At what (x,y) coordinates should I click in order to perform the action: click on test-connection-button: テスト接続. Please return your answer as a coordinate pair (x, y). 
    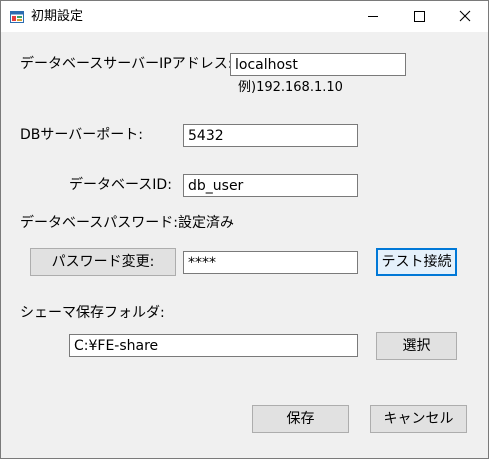
    Looking at the image, I should click on (416, 262).